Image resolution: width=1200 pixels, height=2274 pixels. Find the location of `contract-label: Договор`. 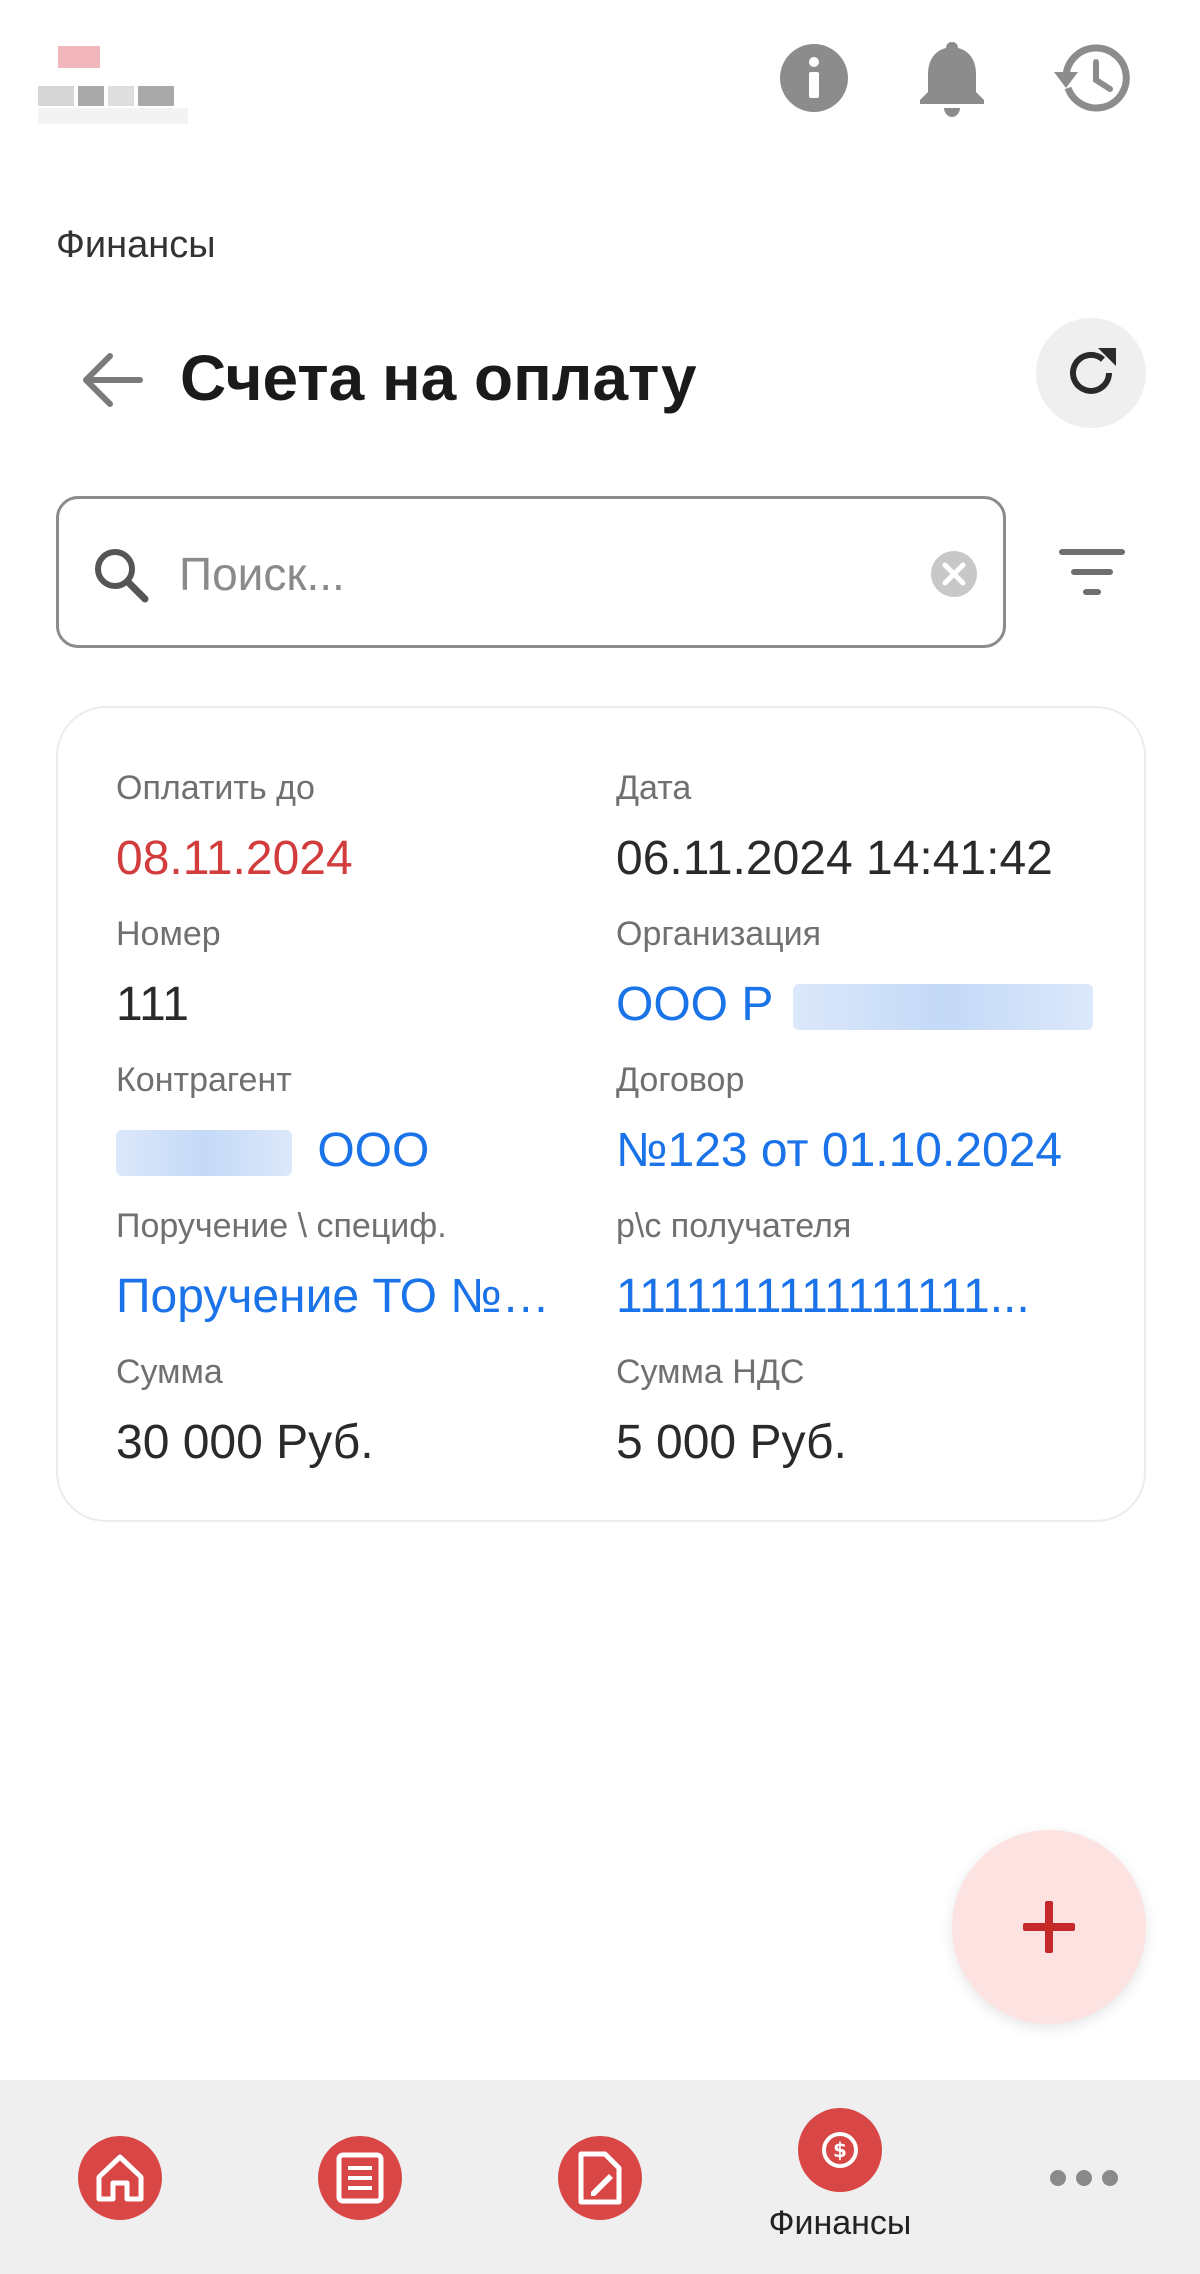

contract-label: Договор is located at coordinates (680, 1080).